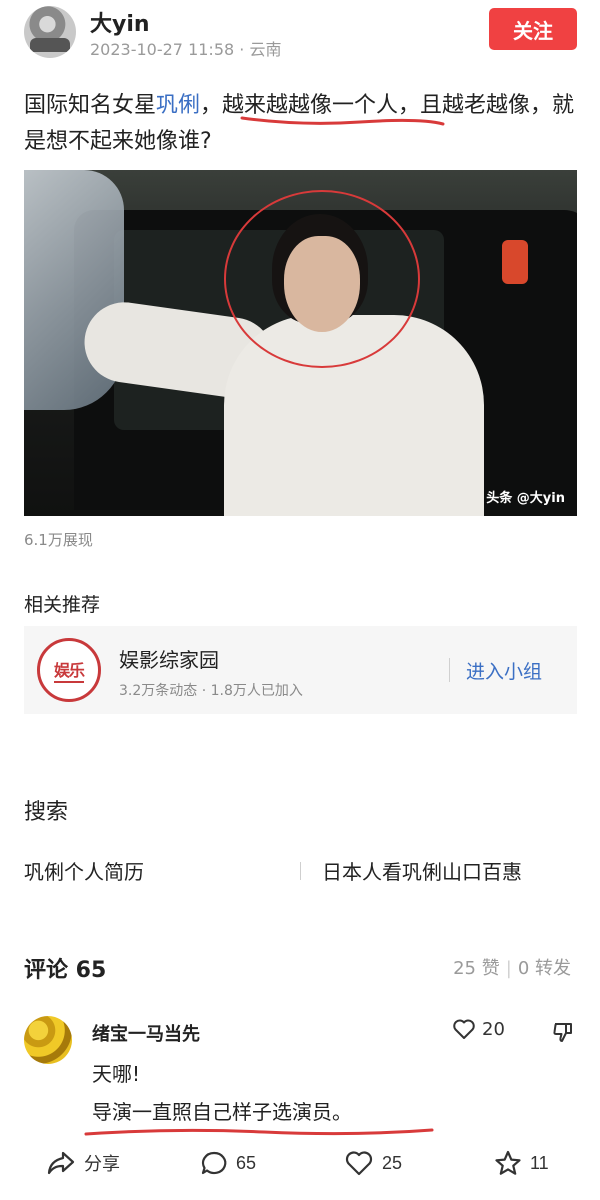 Image resolution: width=600 pixels, height=1200 pixels. Describe the element at coordinates (478, 1029) in the screenshot. I see `comment-like-button: 20` at that location.